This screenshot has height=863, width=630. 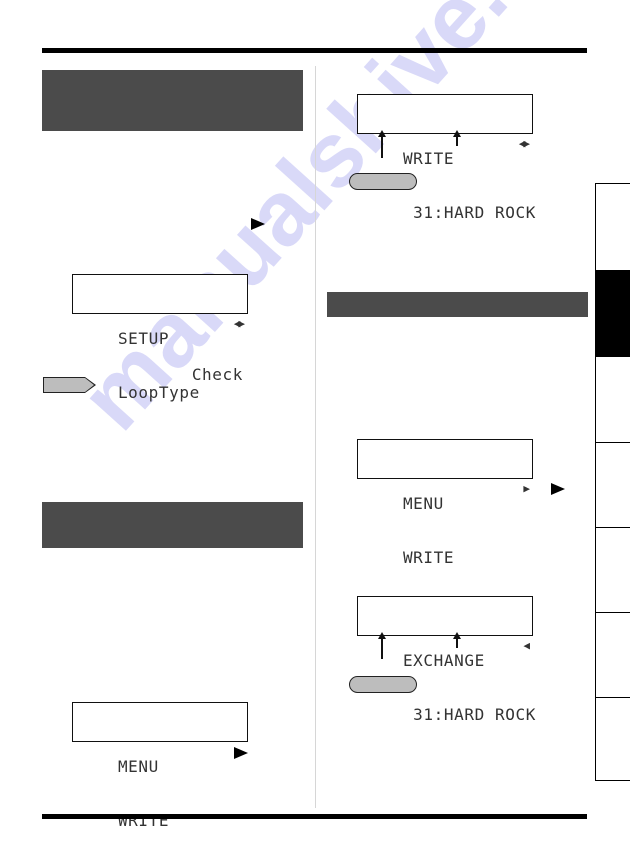 What do you see at coordinates (445, 503) in the screenshot?
I see `lcd-menu-display-right: MENU ▶ WRITE` at bounding box center [445, 503].